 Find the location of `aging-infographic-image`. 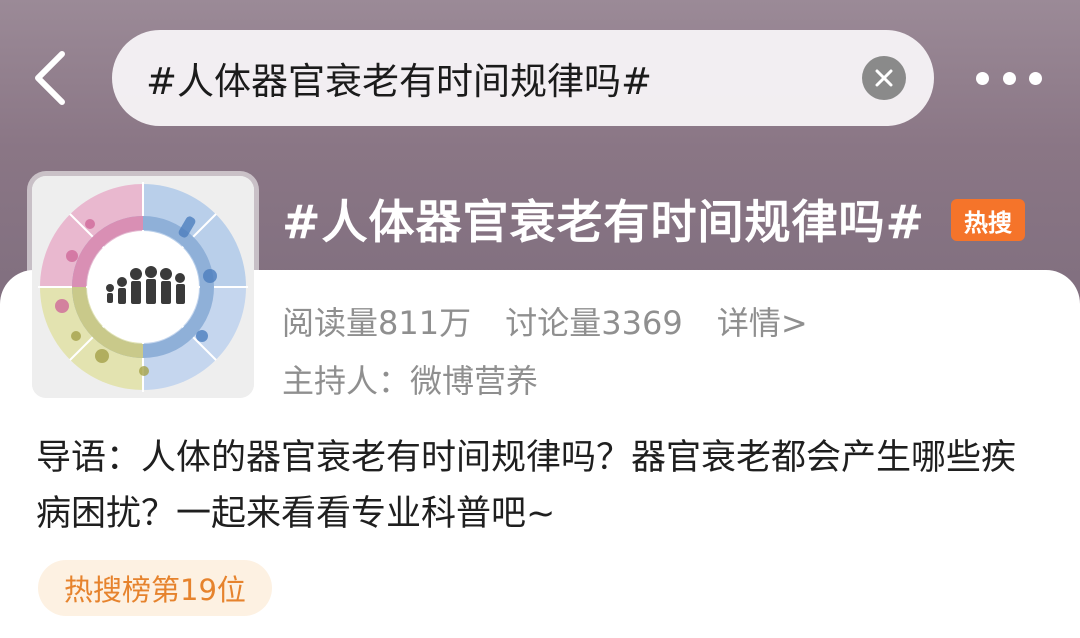

aging-infographic-image is located at coordinates (143, 287).